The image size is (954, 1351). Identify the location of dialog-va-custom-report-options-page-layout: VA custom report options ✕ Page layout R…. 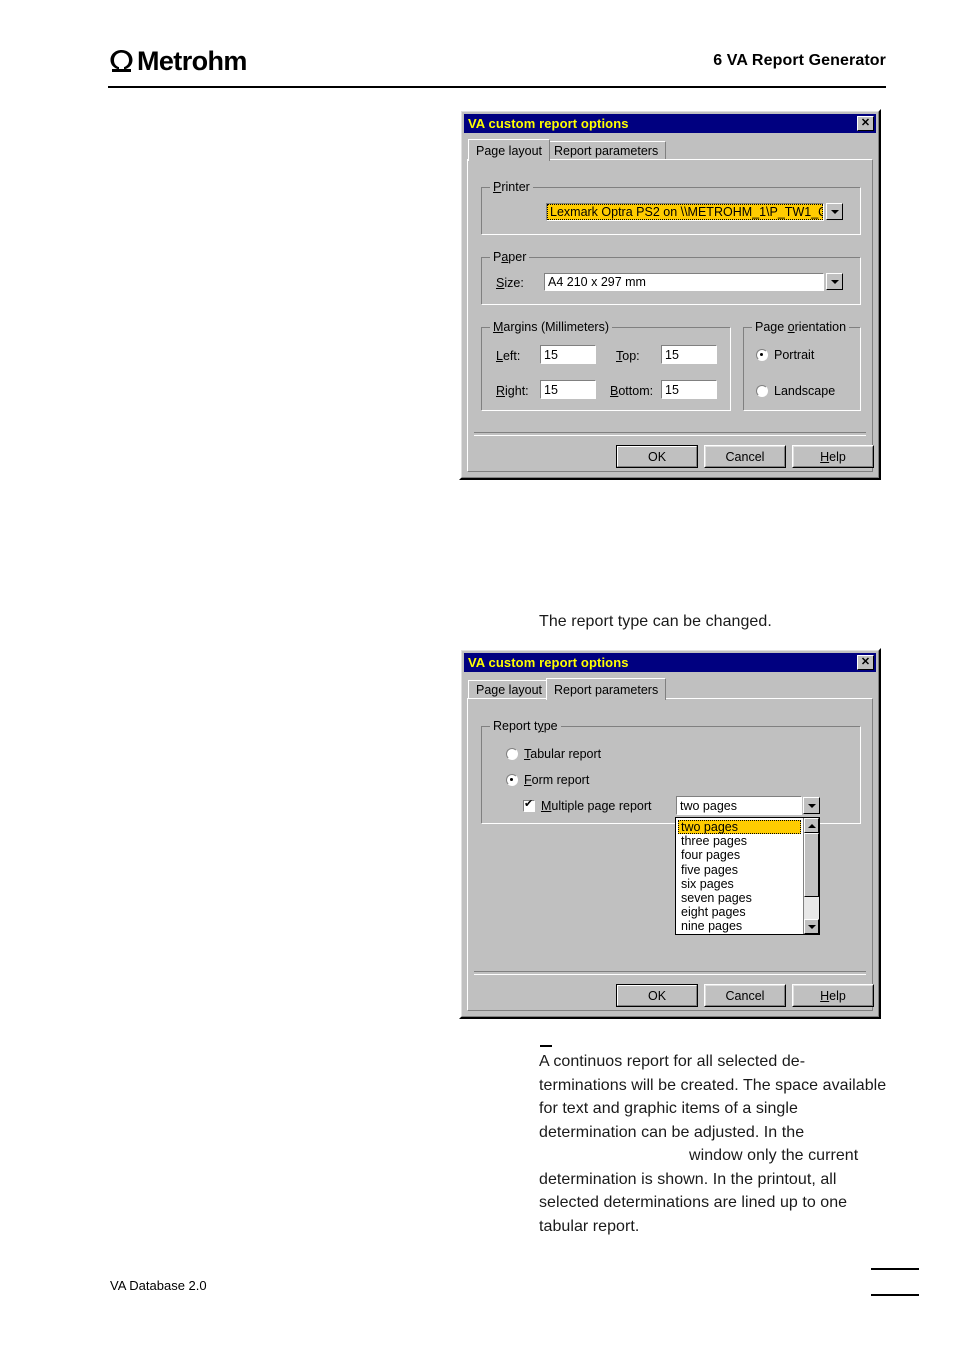
(670, 294).